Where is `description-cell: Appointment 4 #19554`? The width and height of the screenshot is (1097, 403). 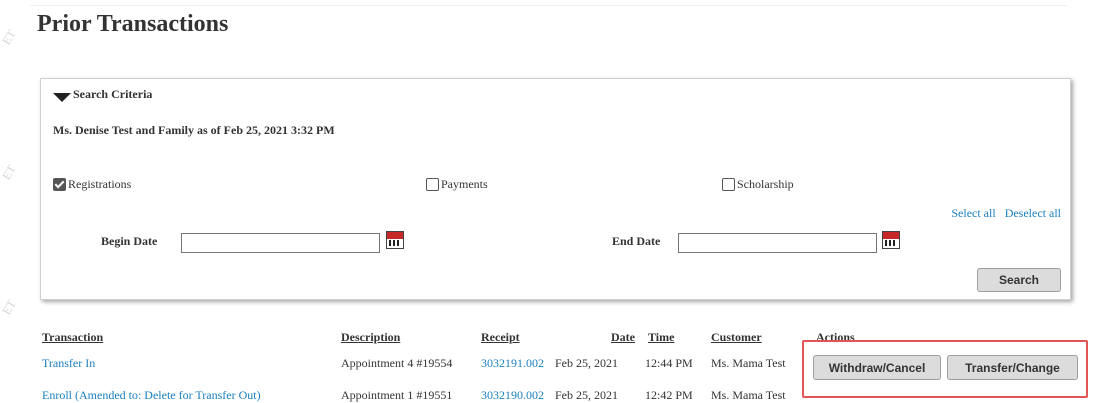 description-cell: Appointment 4 #19554 is located at coordinates (397, 363).